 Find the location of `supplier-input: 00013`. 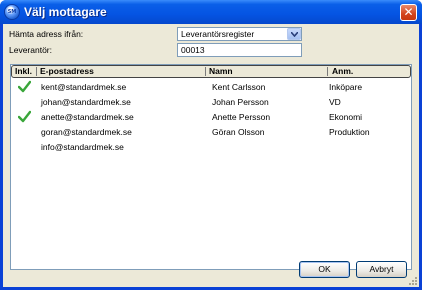

supplier-input: 00013 is located at coordinates (239, 50).